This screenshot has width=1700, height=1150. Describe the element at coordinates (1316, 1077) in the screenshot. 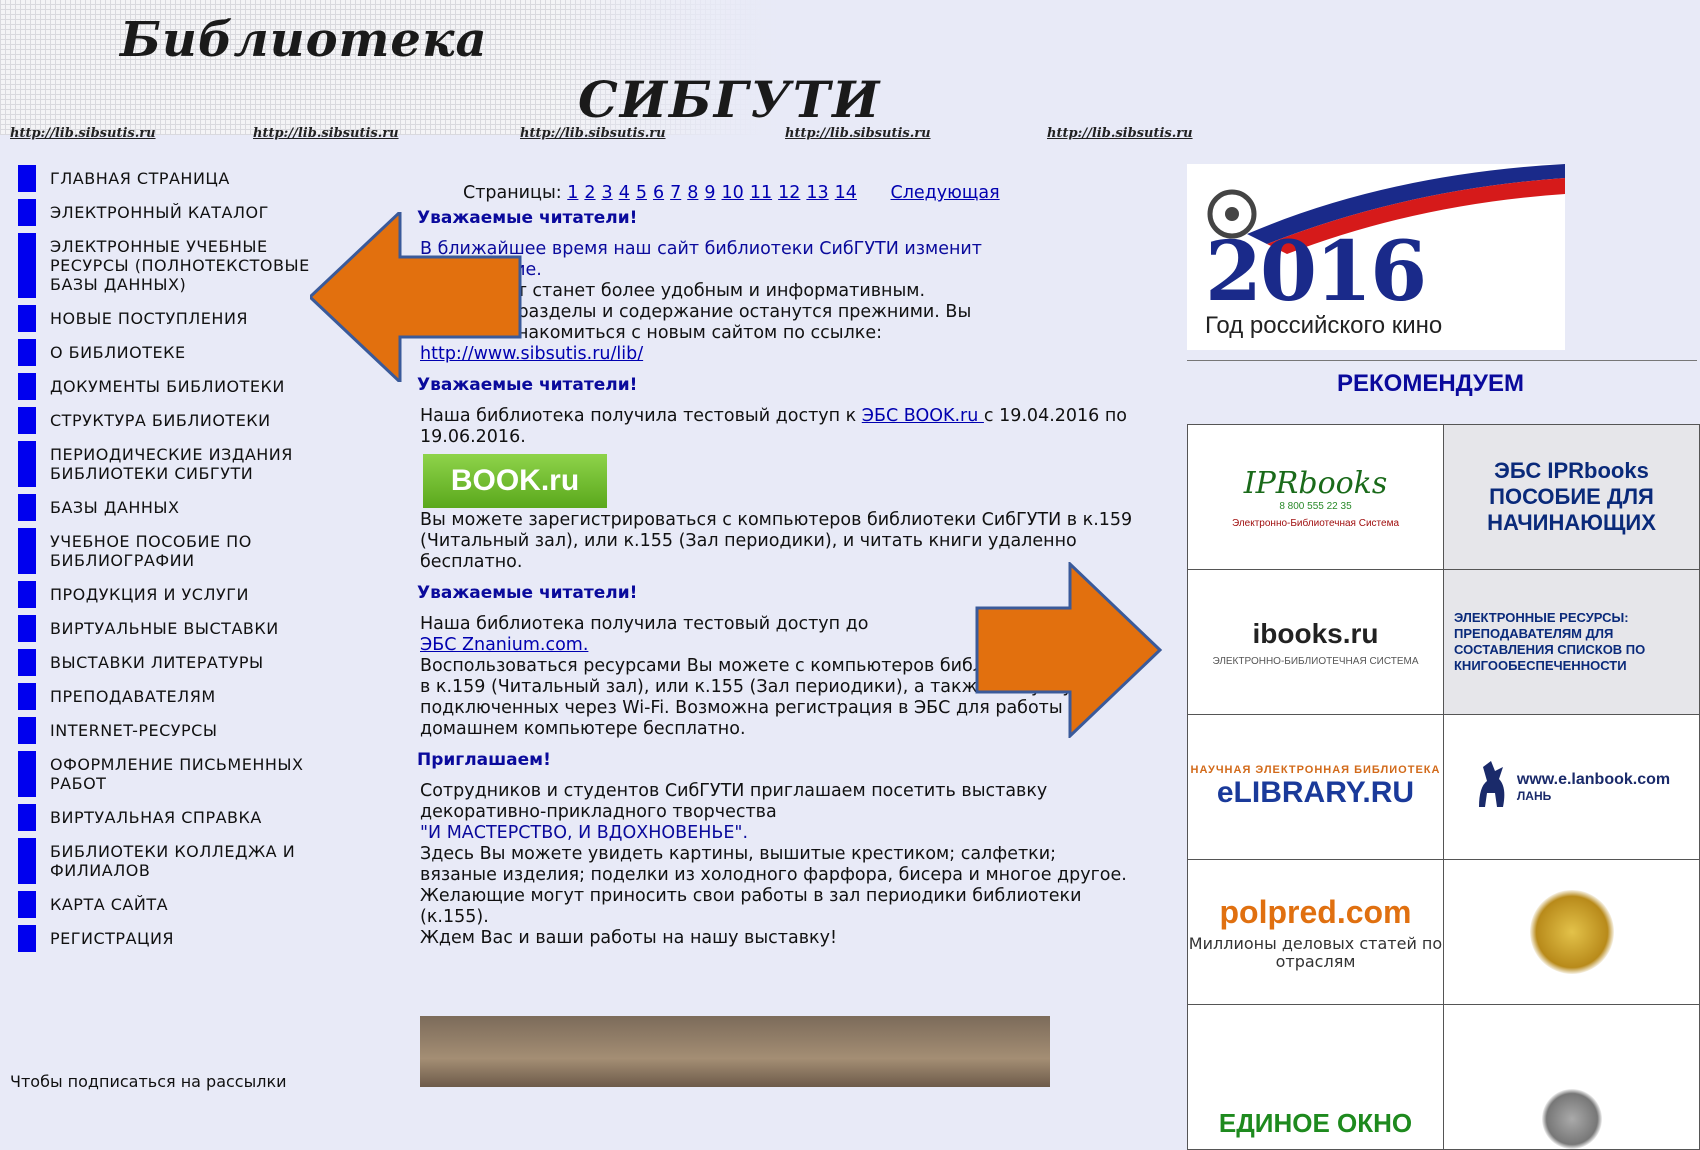

I see `edinoe-okno-tile: ЕДИНОЕ ОКНО` at that location.